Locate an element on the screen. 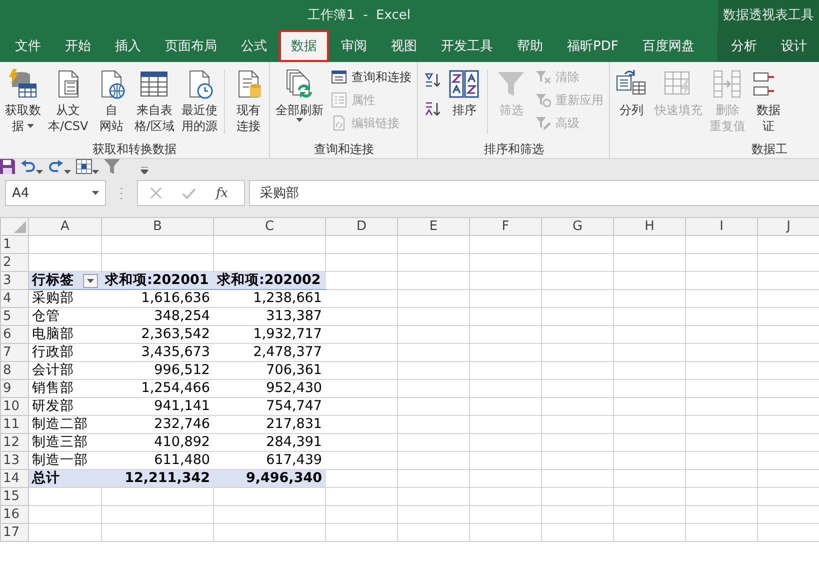 This screenshot has width=819, height=580. table-cell: 制造三部 is located at coordinates (65, 443).